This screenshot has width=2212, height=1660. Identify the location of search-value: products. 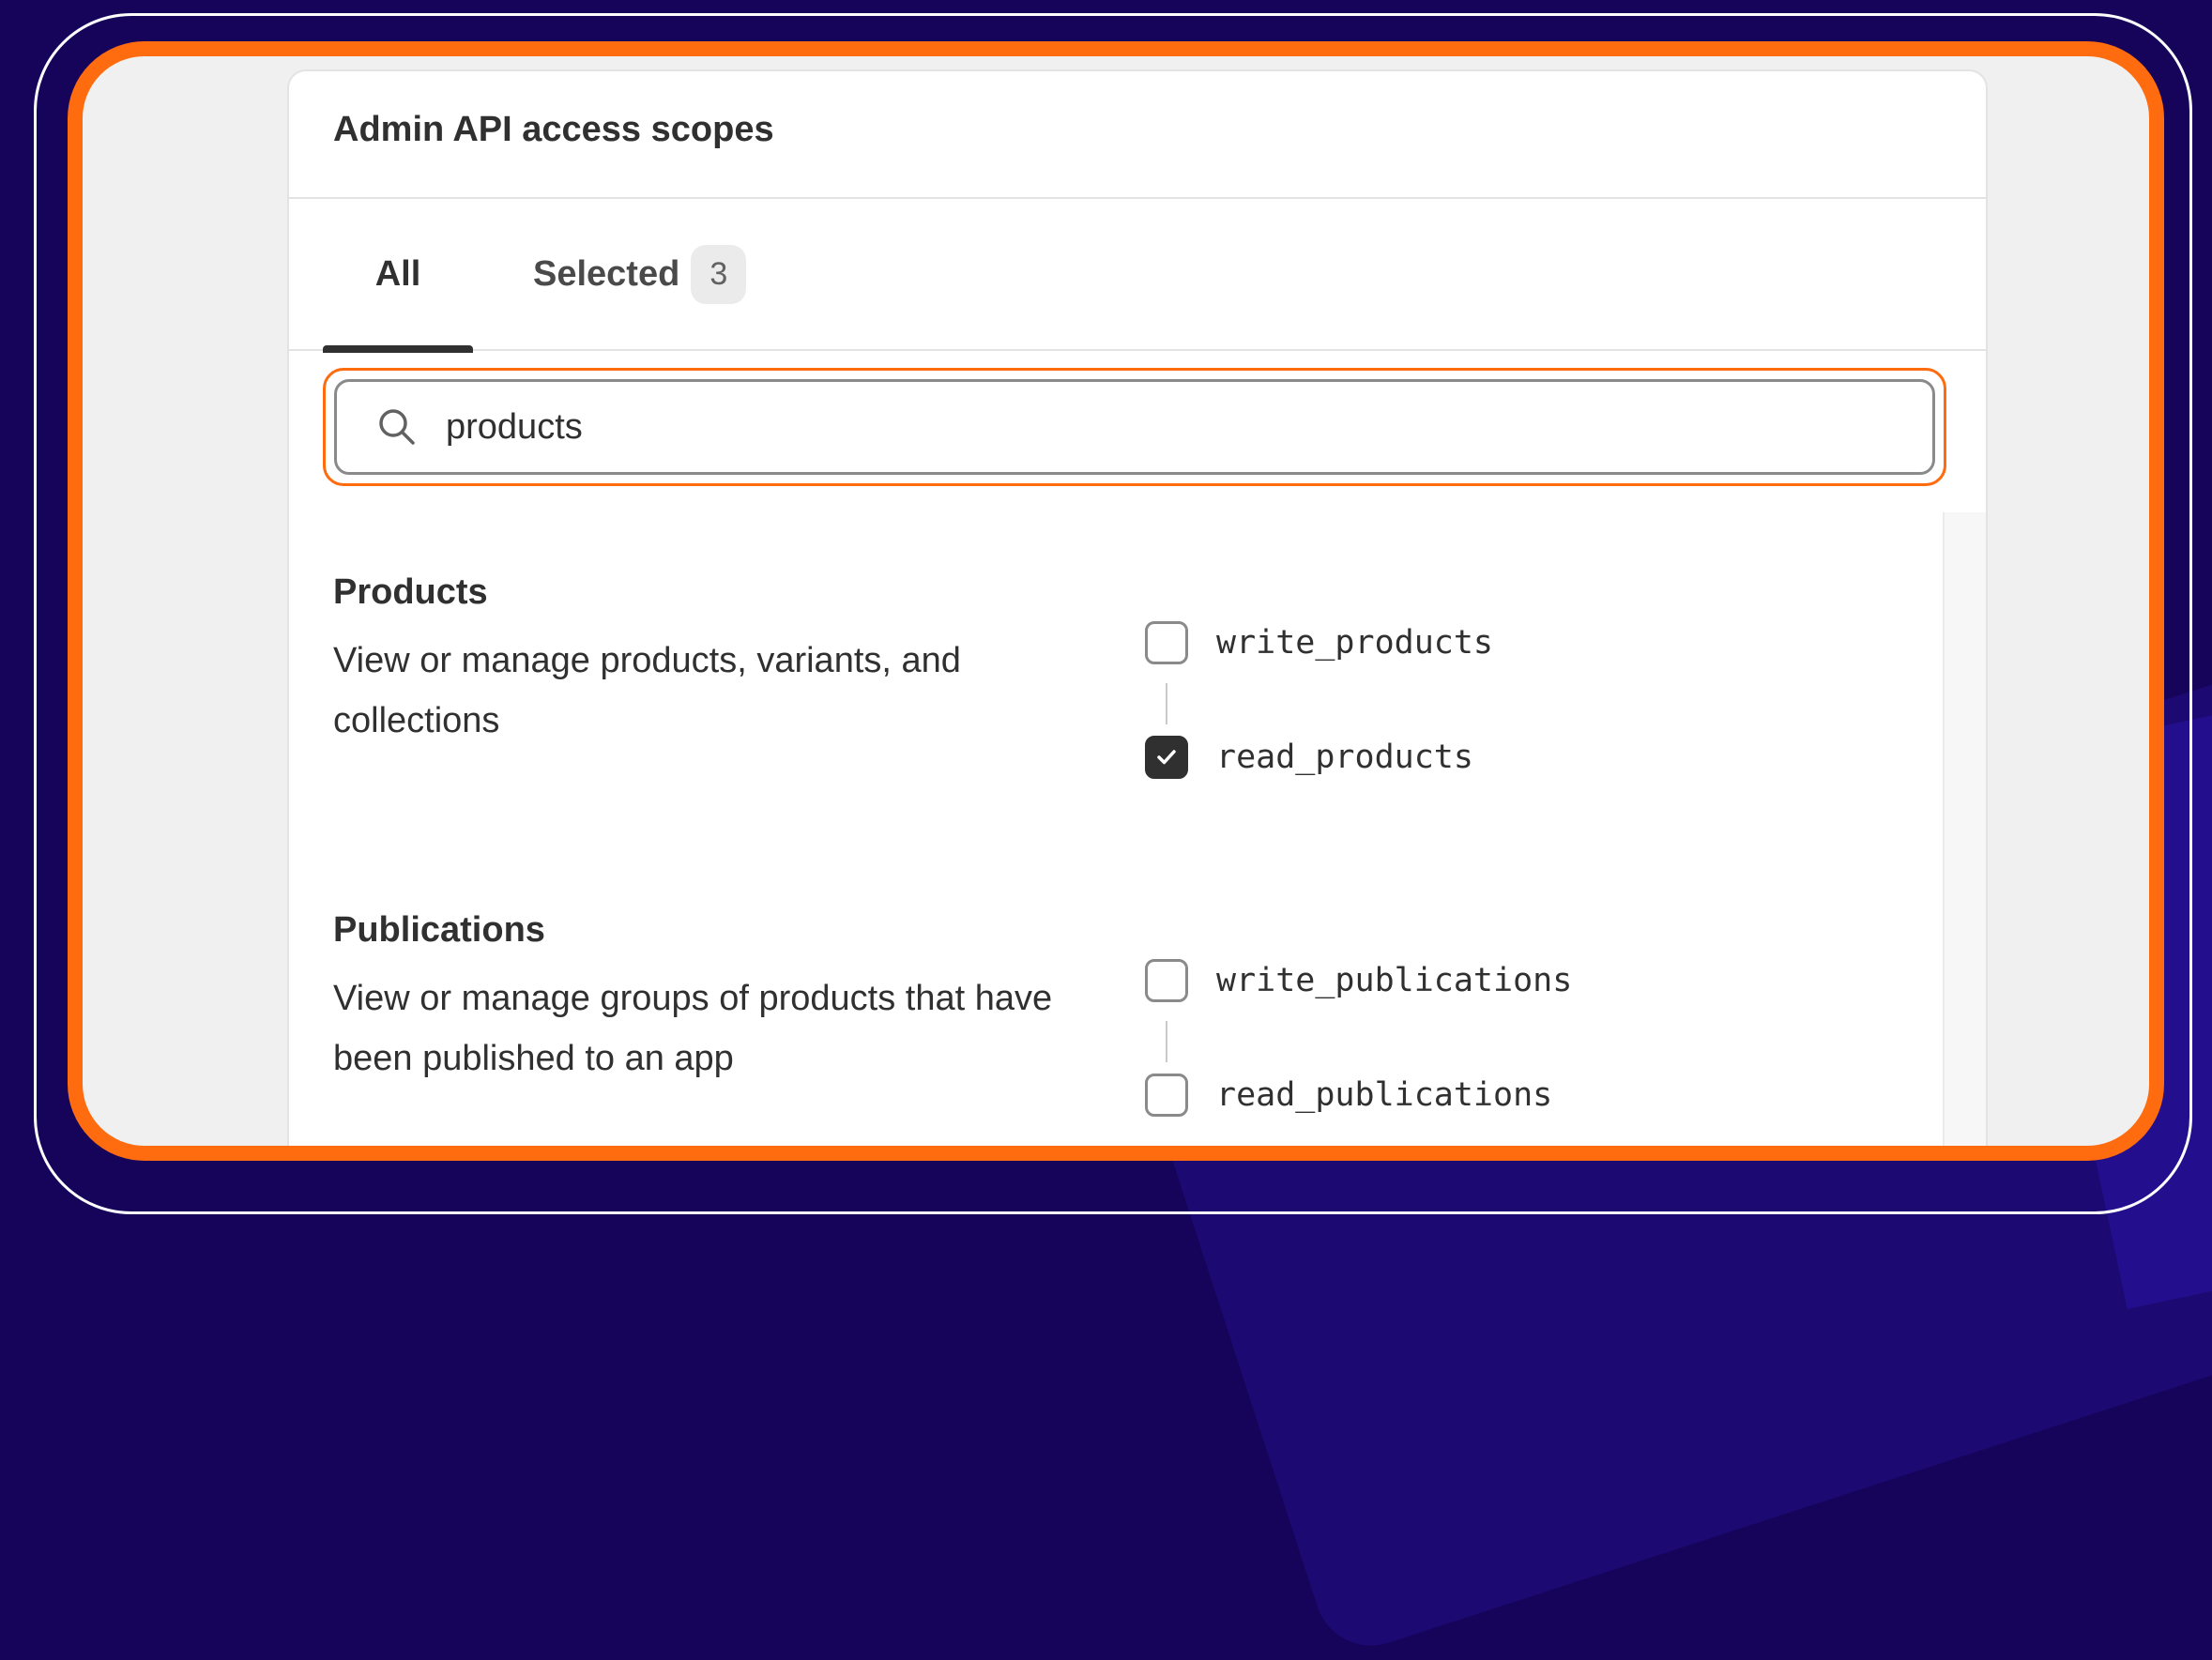
(514, 426).